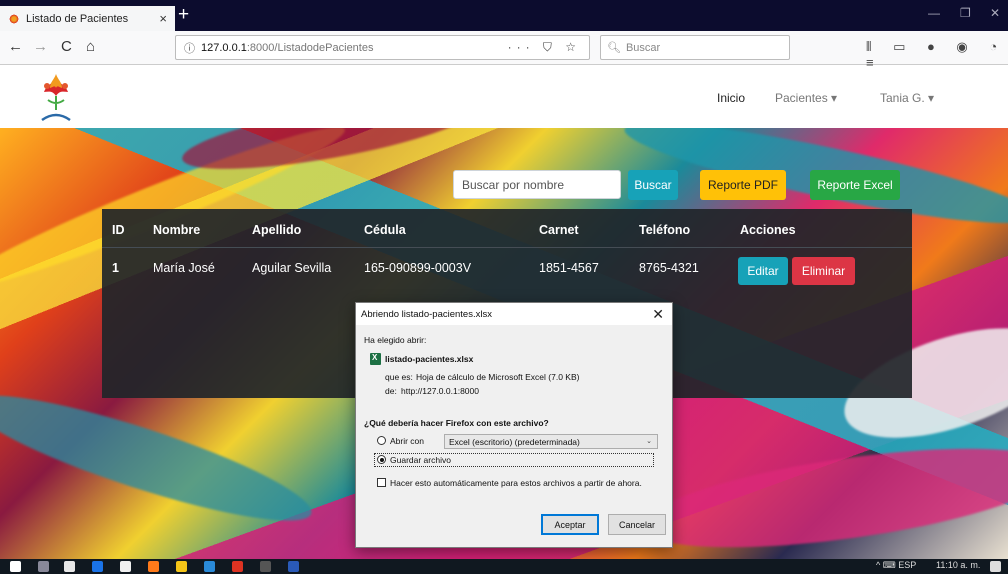 The height and width of the screenshot is (574, 1008). What do you see at coordinates (763, 271) in the screenshot?
I see `edit-button: Editar` at bounding box center [763, 271].